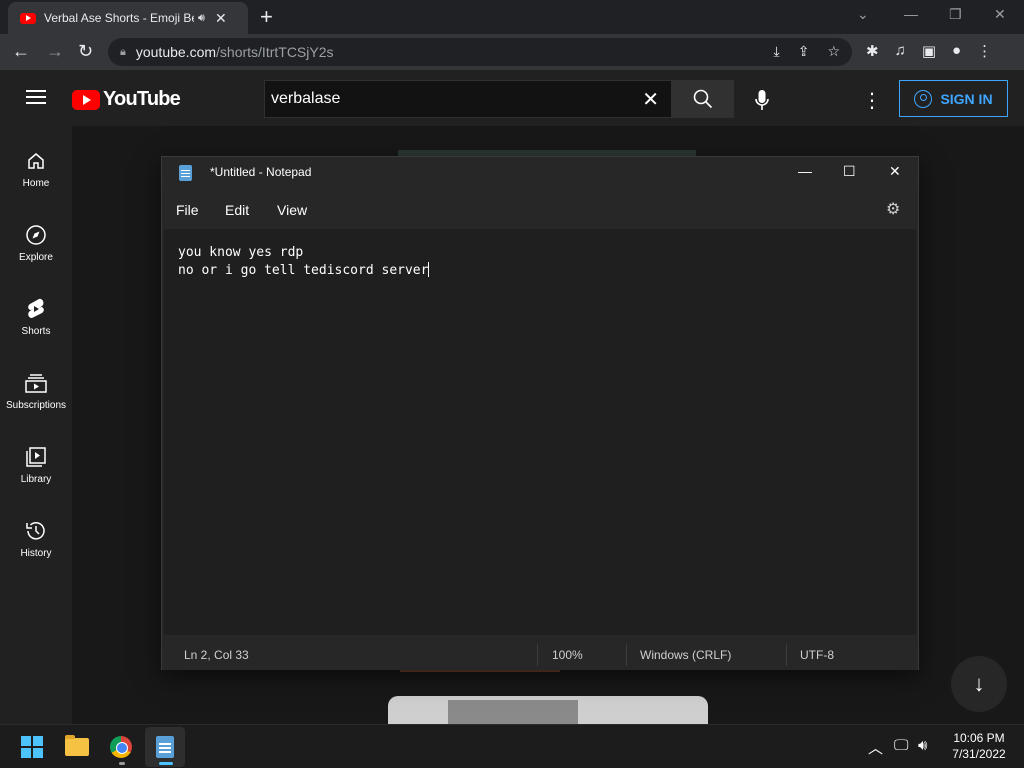  I want to click on next-short-thumbnail, so click(548, 710).